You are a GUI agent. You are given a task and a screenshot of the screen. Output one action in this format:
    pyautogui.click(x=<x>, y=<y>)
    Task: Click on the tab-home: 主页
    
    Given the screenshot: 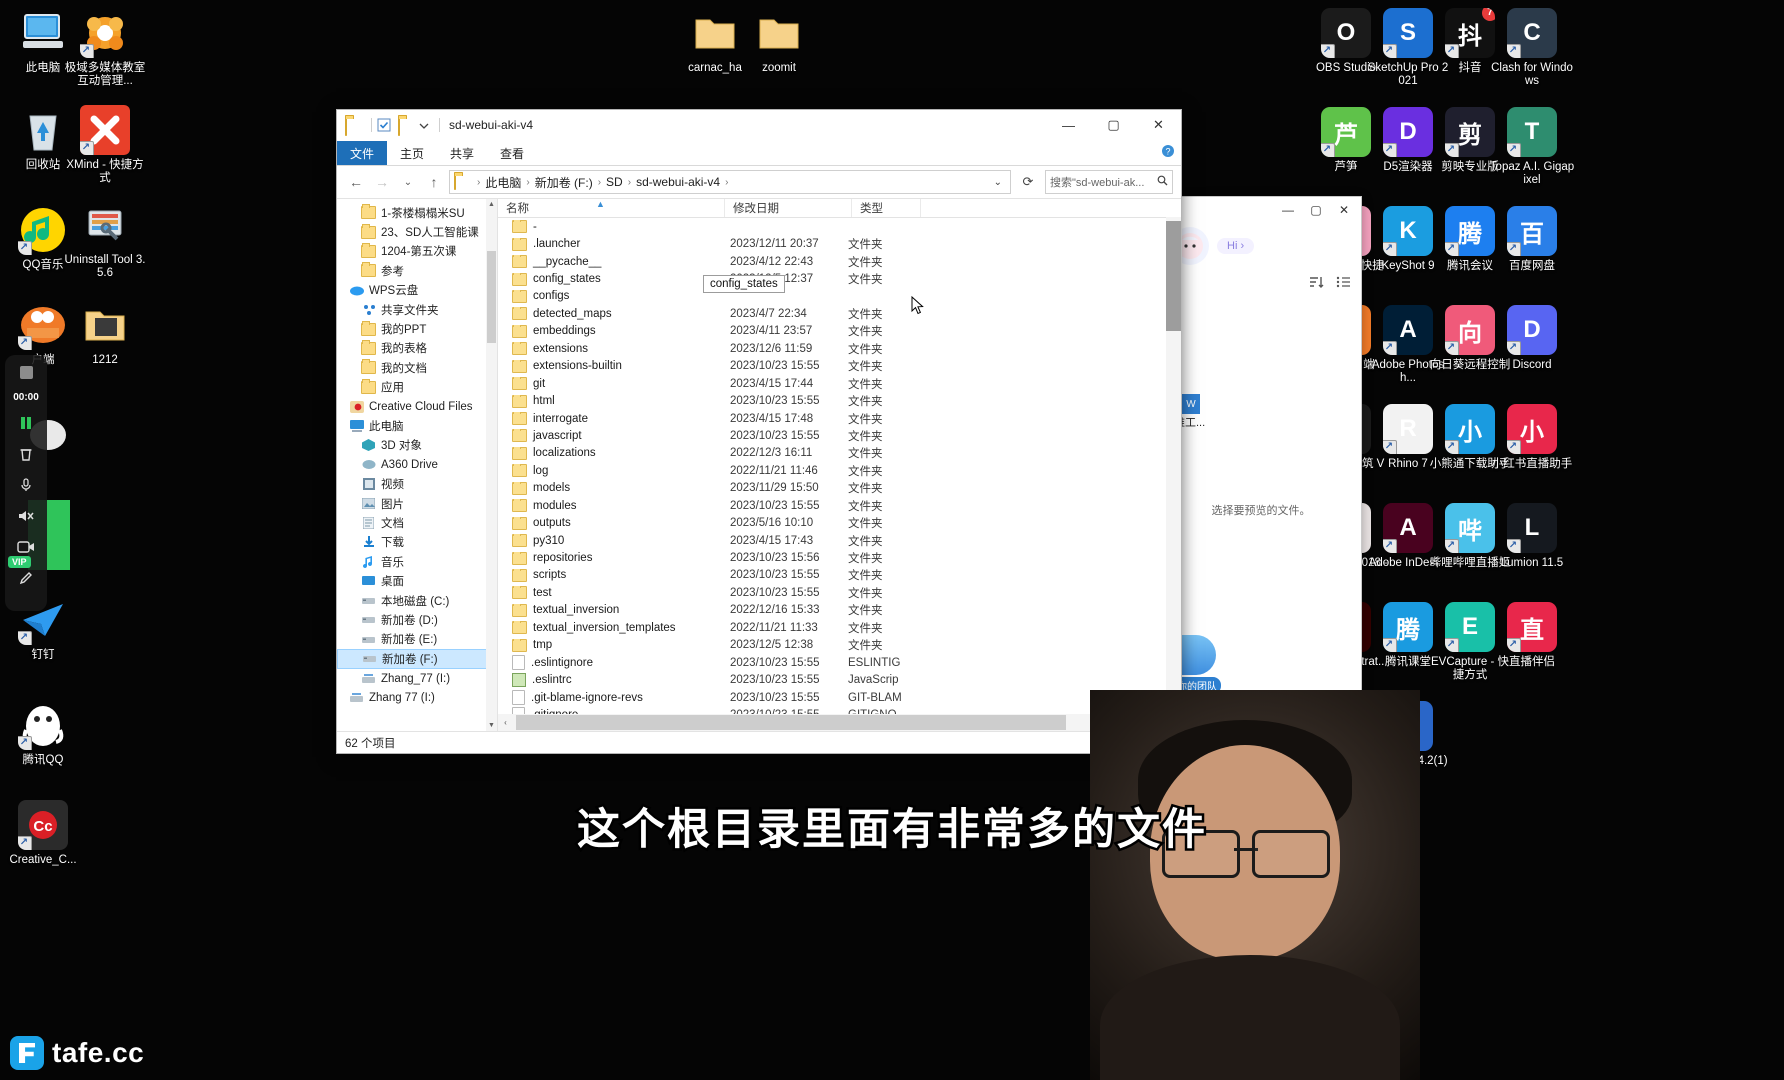 What is the action you would take?
    pyautogui.click(x=412, y=153)
    